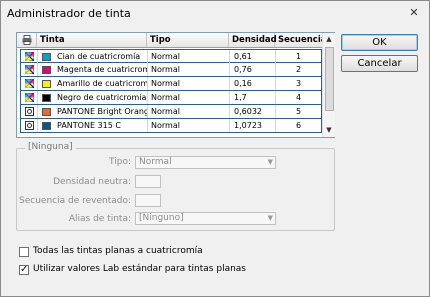  I want to click on table-row: PANTONE 315 C Normal 1,0723 6, so click(171, 126).